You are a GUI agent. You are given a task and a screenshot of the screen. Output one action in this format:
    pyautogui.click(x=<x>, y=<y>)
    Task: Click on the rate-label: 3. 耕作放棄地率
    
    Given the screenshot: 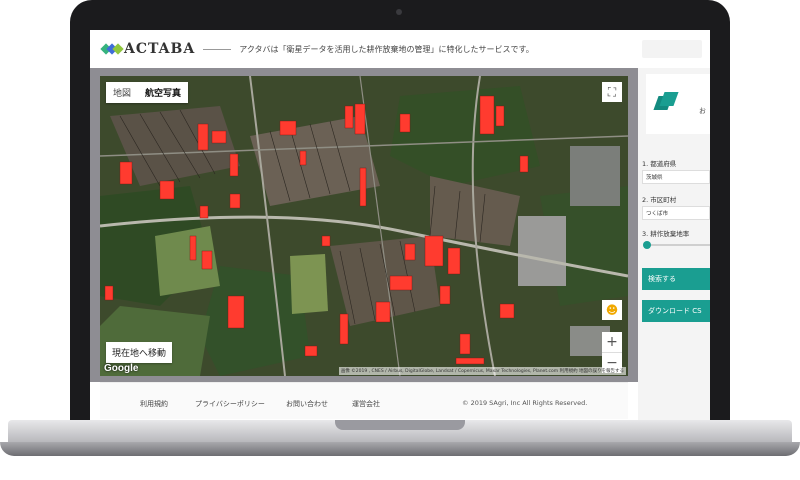 What is the action you would take?
    pyautogui.click(x=666, y=234)
    